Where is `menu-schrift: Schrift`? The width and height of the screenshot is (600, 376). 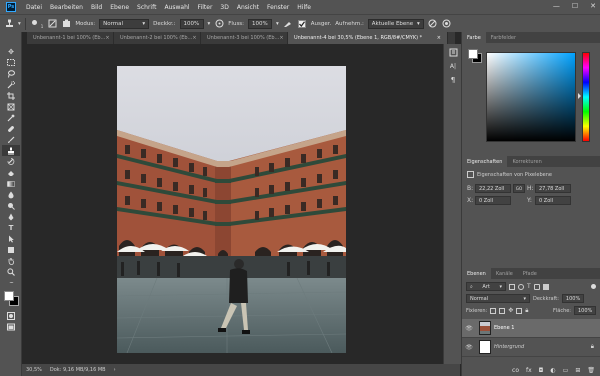
menu-schrift: Schrift is located at coordinates (146, 7).